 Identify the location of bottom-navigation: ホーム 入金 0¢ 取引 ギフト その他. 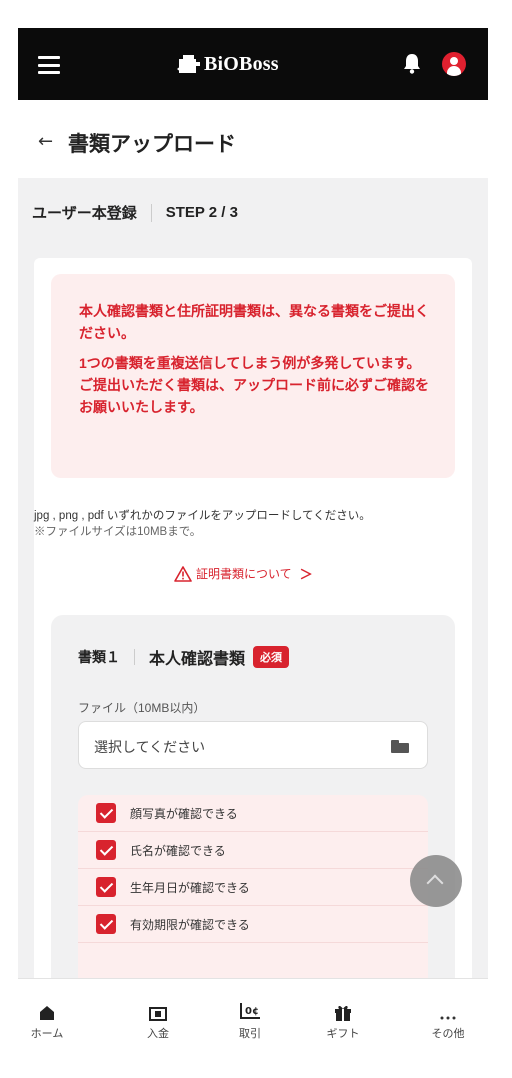
(253, 1028).